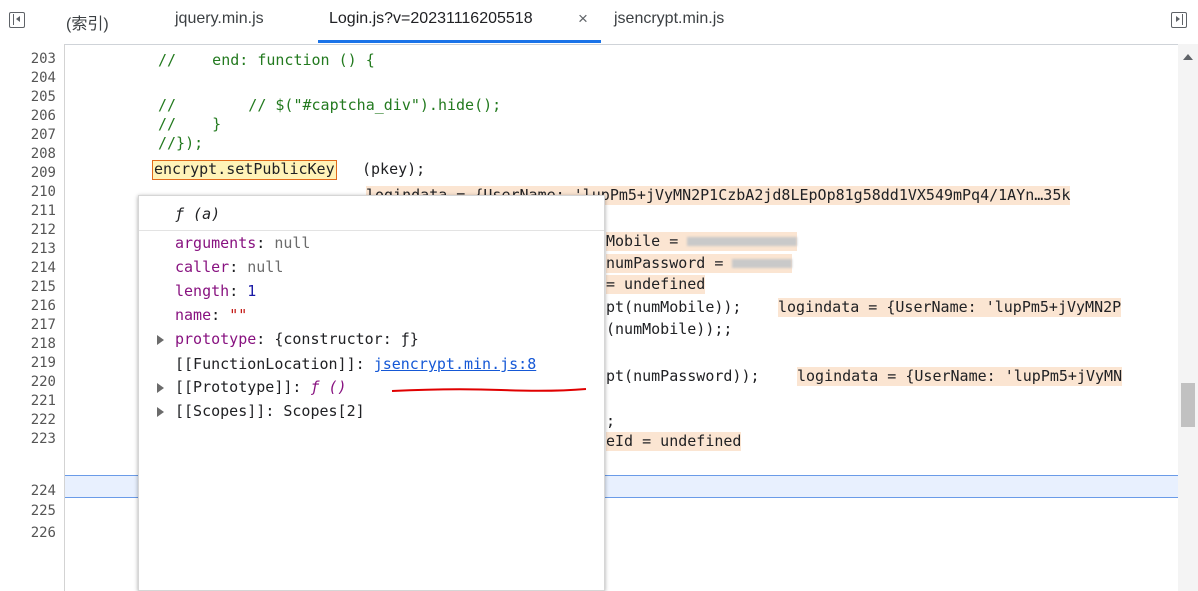 This screenshot has height=591, width=1198. I want to click on property-key: prototype, so click(216, 339).